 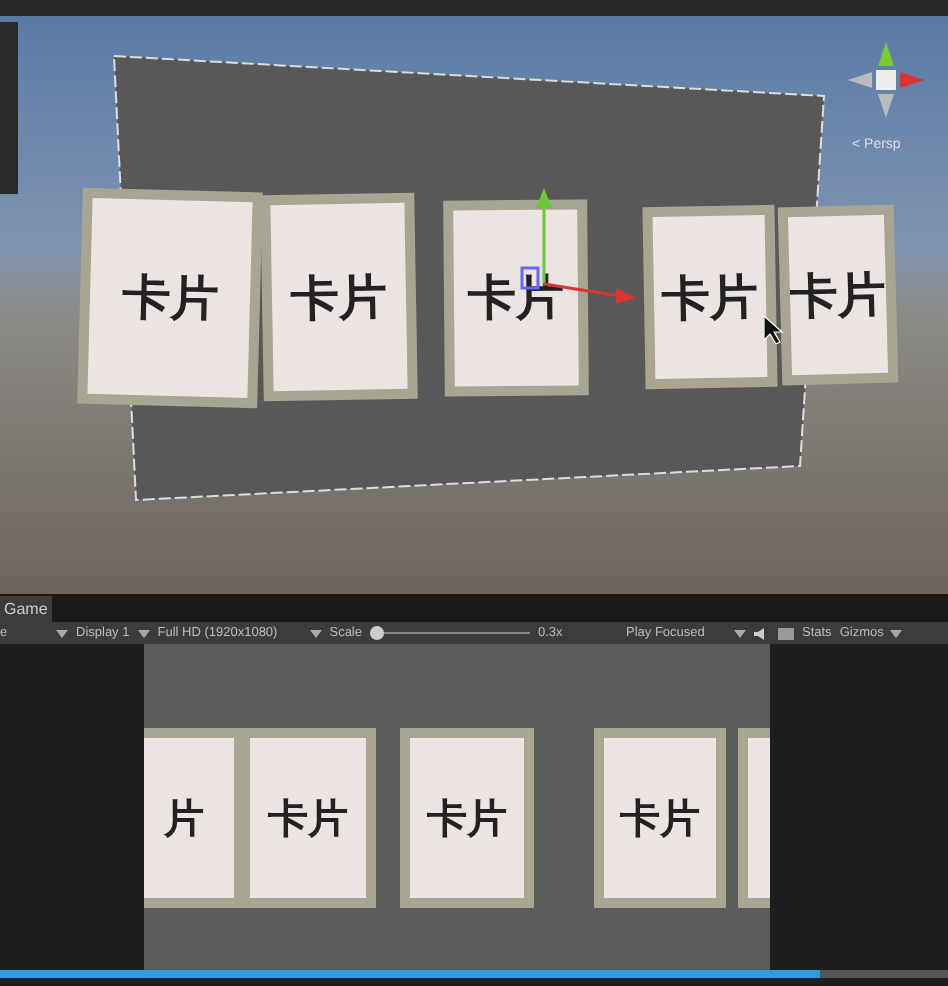 What do you see at coordinates (26, 609) in the screenshot?
I see `game-tab: Game` at bounding box center [26, 609].